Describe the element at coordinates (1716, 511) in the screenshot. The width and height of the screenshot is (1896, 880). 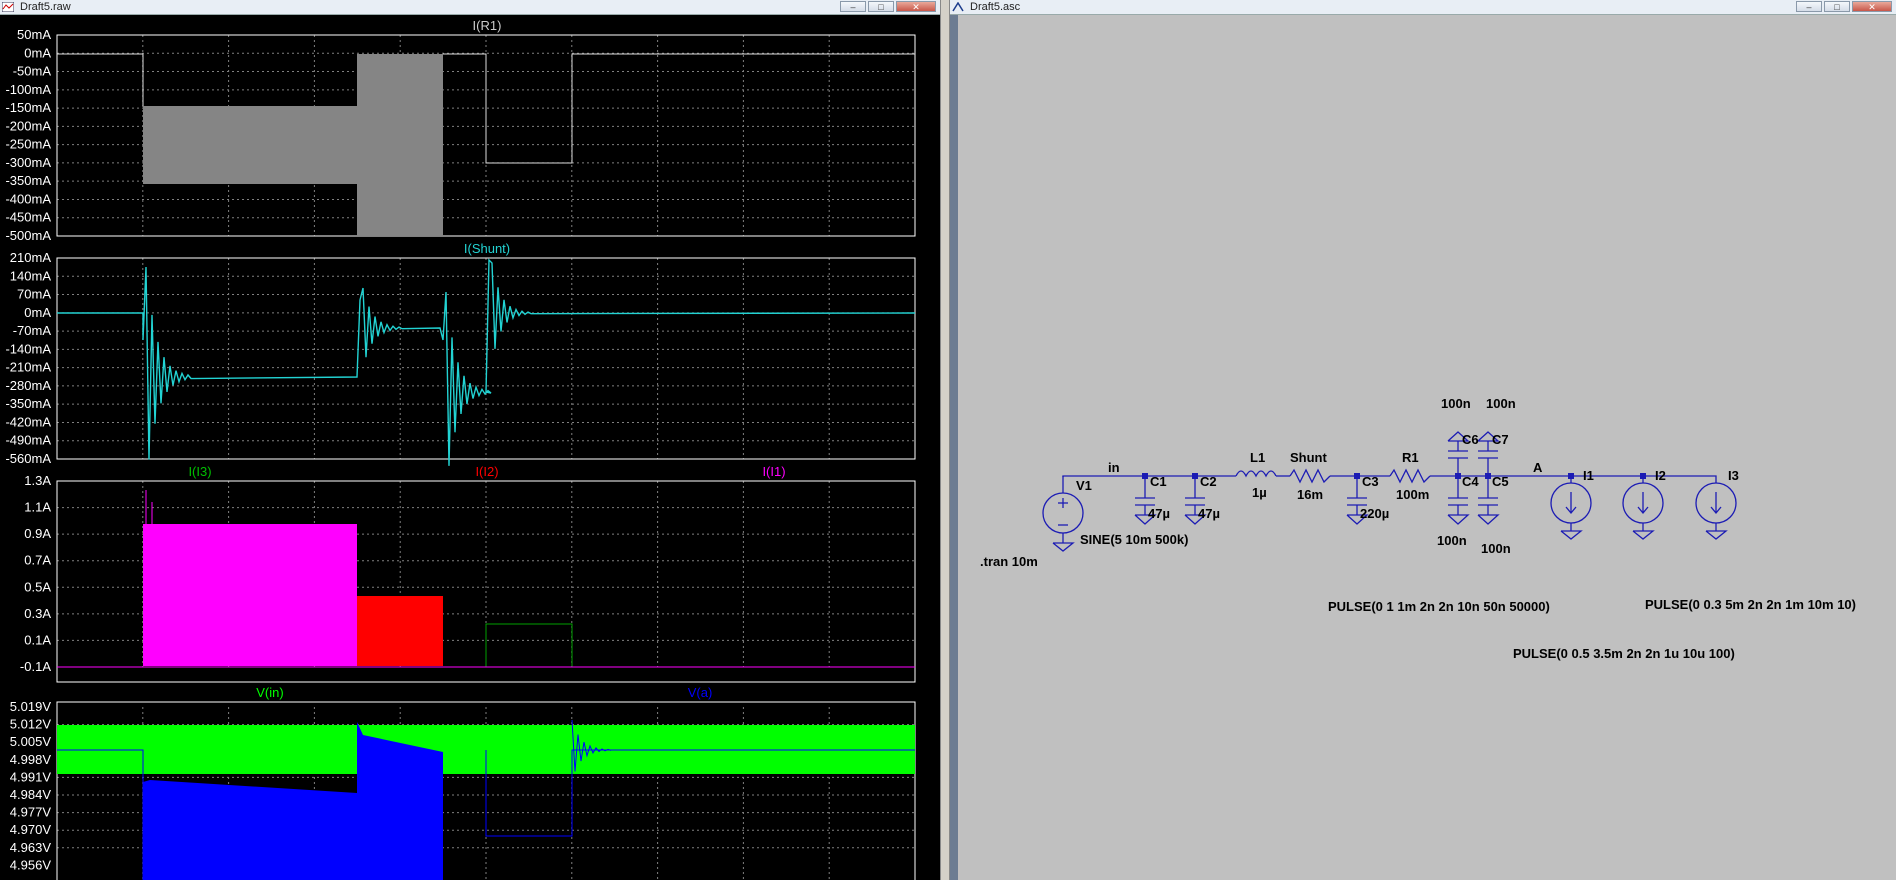
I see `current-source-i3` at that location.